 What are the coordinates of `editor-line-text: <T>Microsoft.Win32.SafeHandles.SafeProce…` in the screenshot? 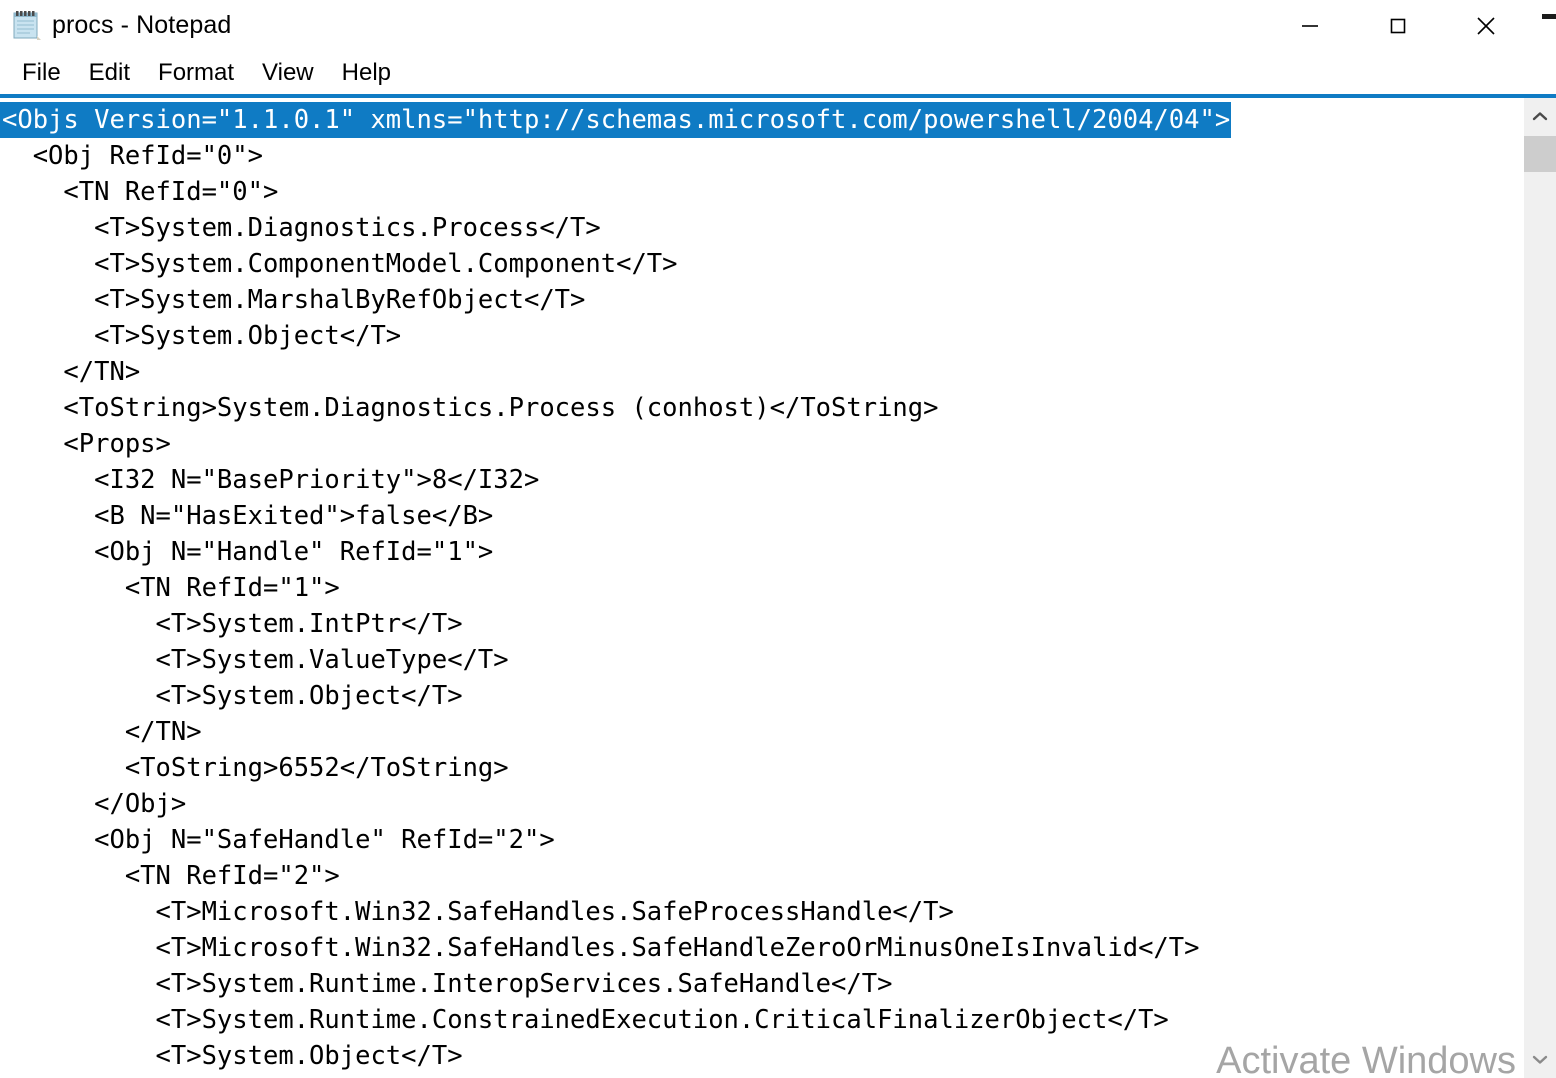 It's located at (477, 912).